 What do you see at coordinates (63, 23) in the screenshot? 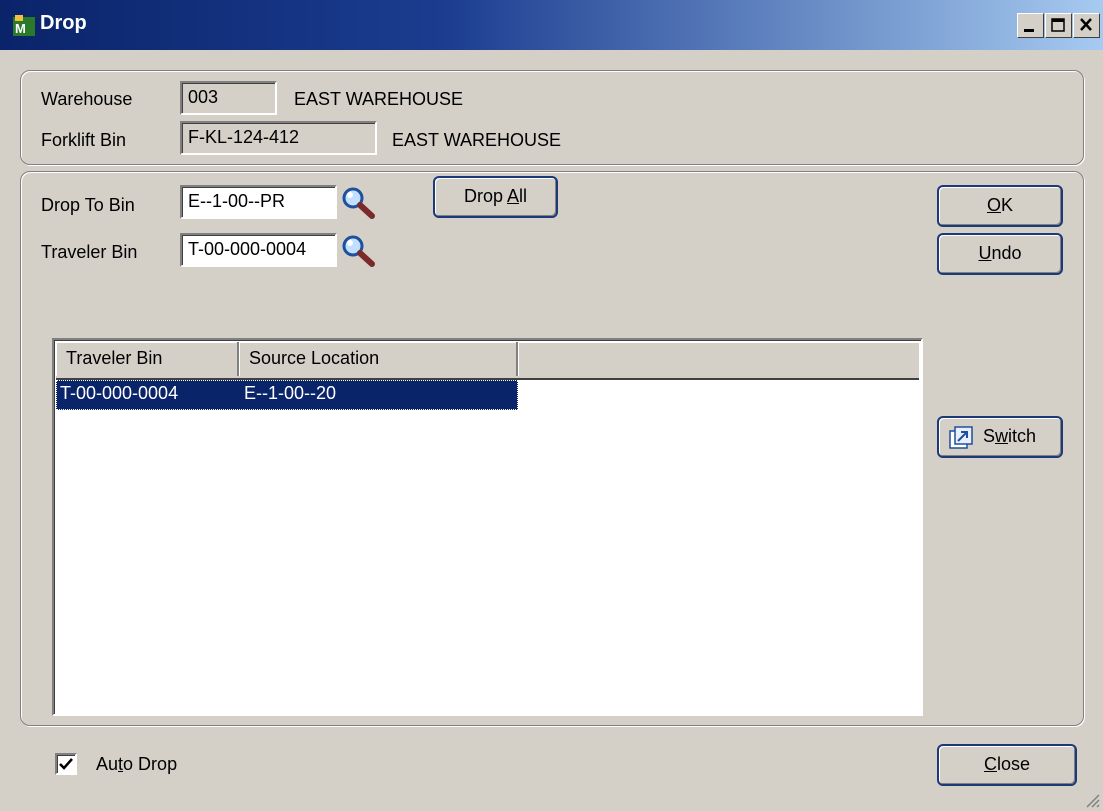
I see `window-title: Drop` at bounding box center [63, 23].